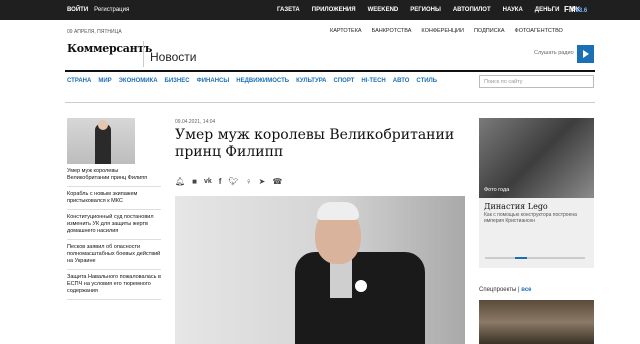 The width and height of the screenshot is (640, 344). What do you see at coordinates (288, 10) in the screenshot?
I see `topbar-link-gazeta: ГАЗЕТА` at bounding box center [288, 10].